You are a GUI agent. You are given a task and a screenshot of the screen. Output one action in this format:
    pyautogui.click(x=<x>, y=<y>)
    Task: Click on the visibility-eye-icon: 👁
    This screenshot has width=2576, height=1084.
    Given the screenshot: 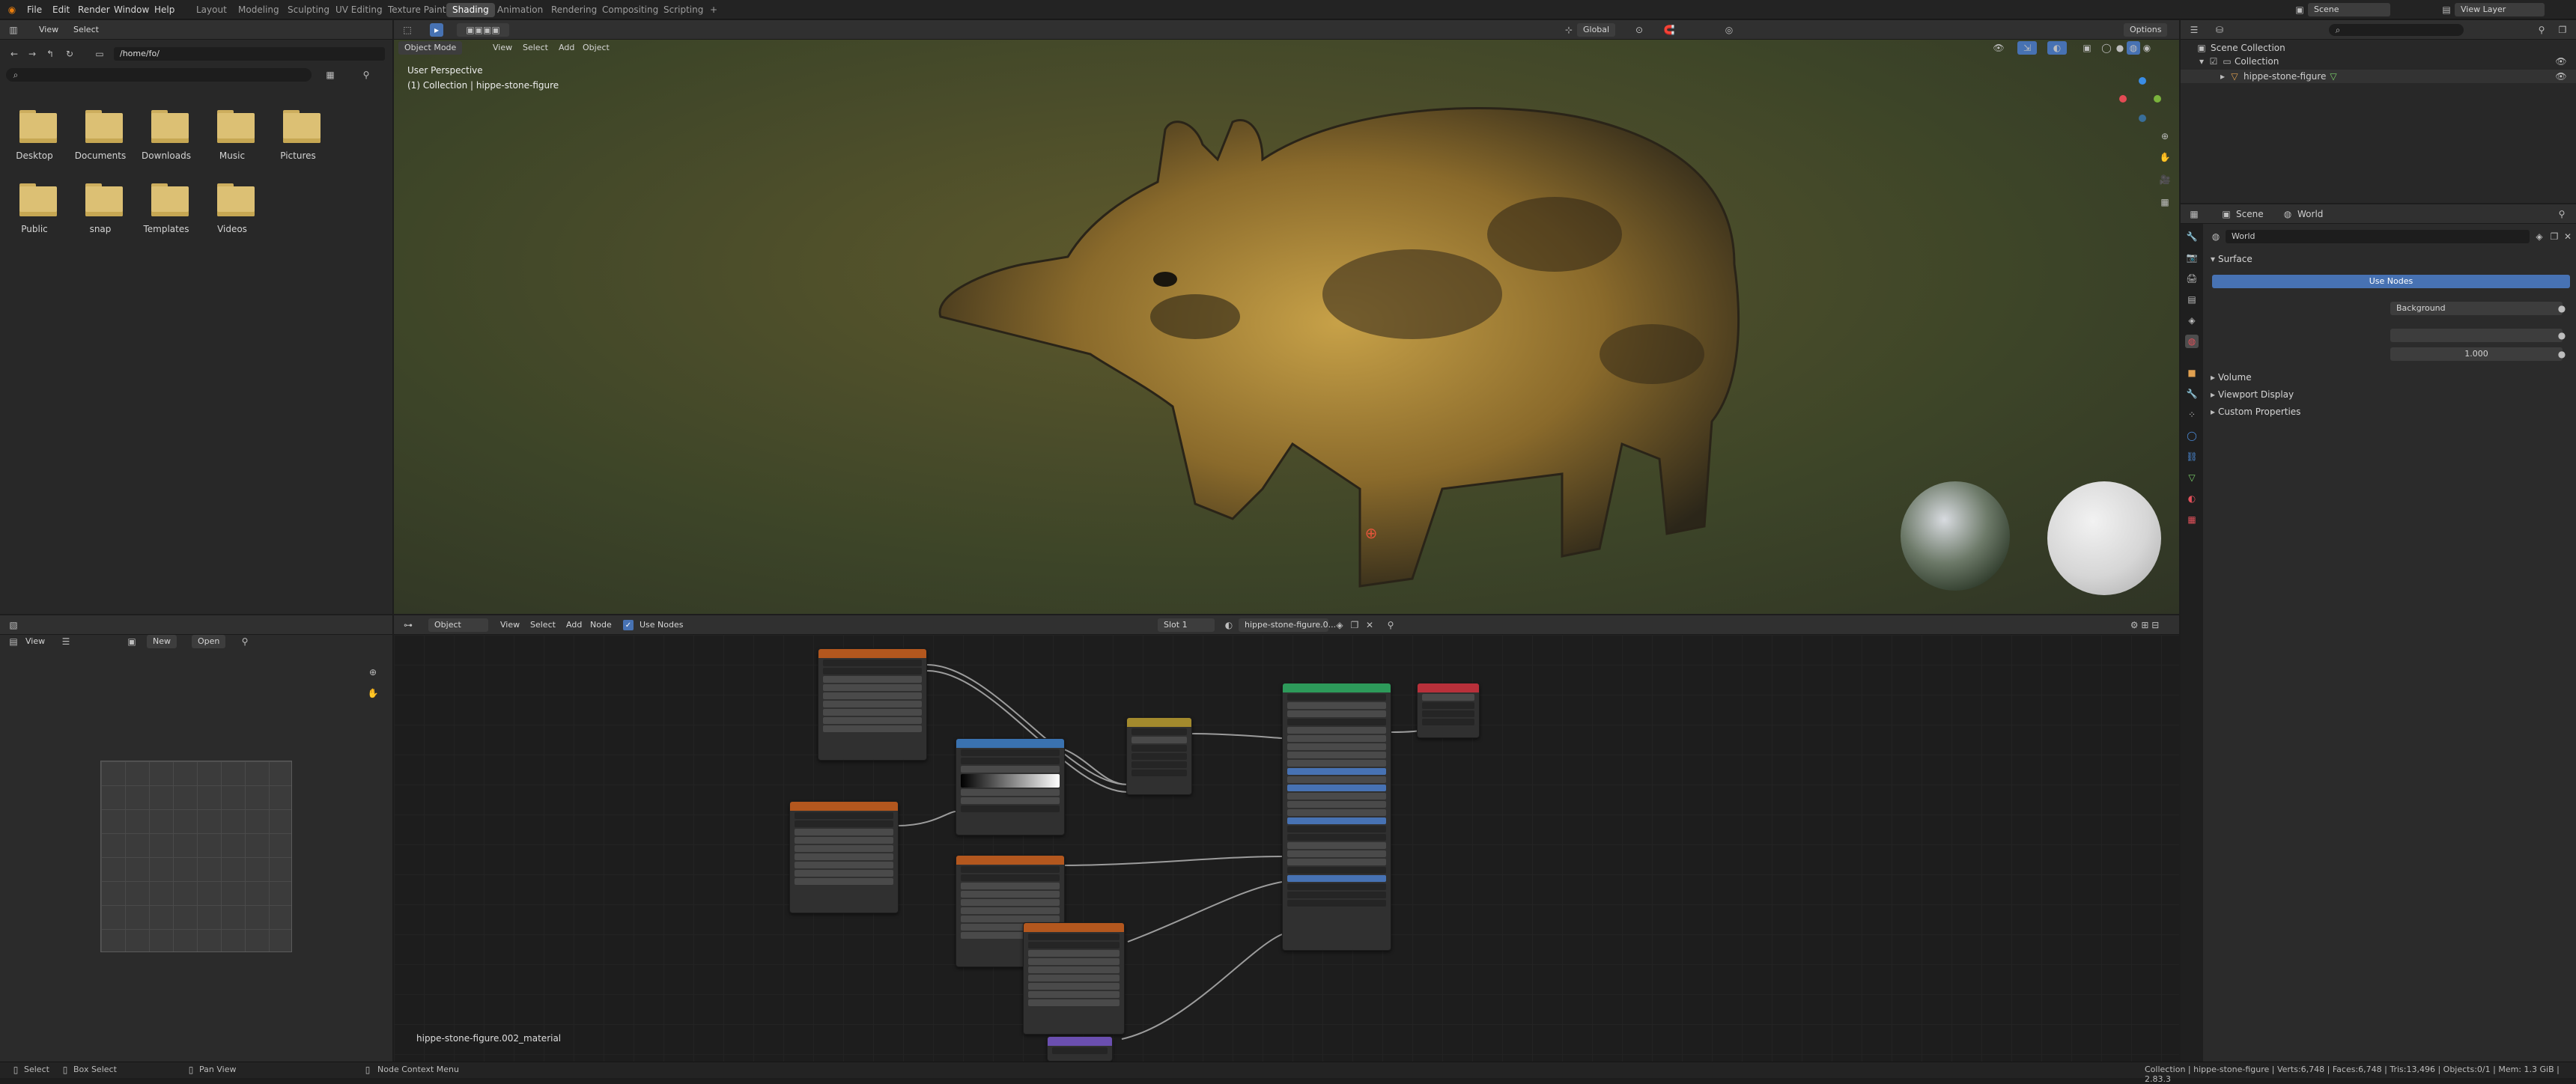 What is the action you would take?
    pyautogui.click(x=2561, y=61)
    